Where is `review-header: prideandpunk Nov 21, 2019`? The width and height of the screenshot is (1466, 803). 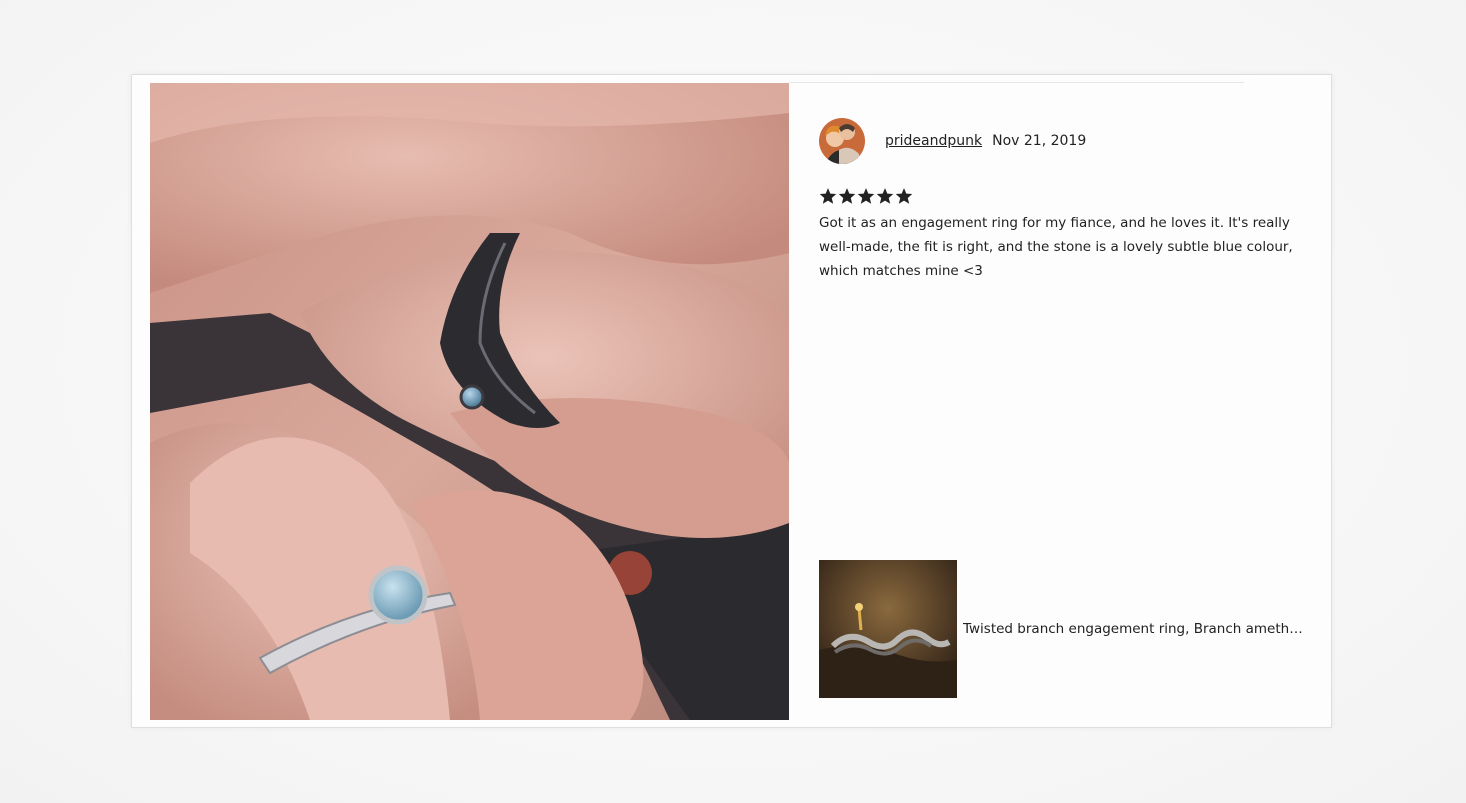 review-header: prideandpunk Nov 21, 2019 is located at coordinates (1064, 141).